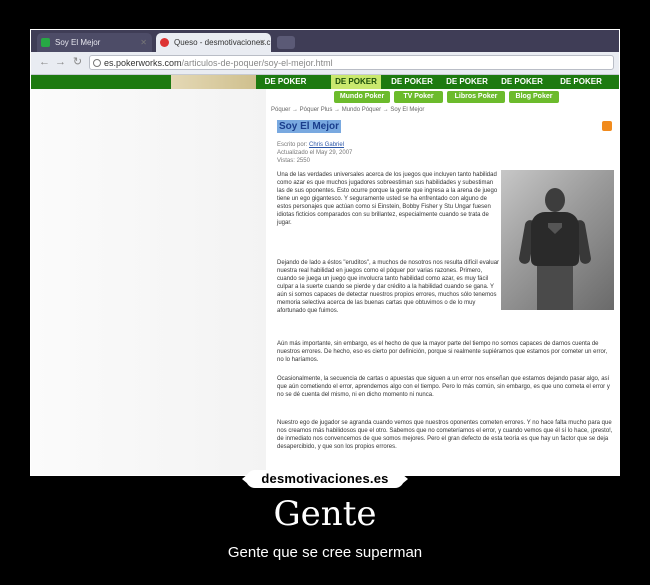 The height and width of the screenshot is (585, 650). What do you see at coordinates (44, 62) in the screenshot?
I see `back-arrow-icon: ←` at bounding box center [44, 62].